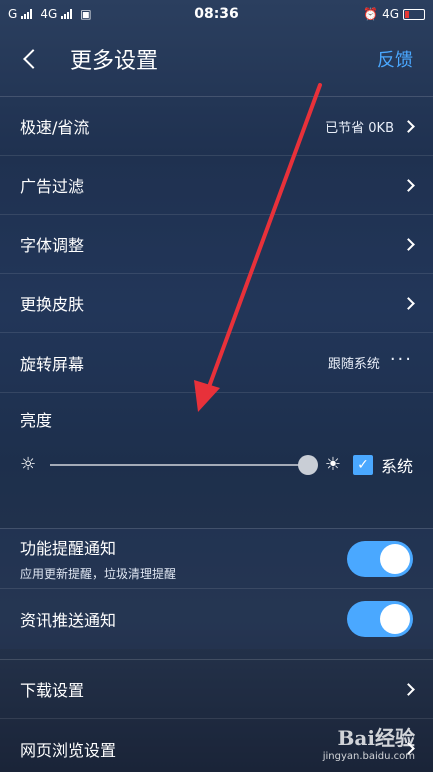 The width and height of the screenshot is (433, 772). Describe the element at coordinates (184, 465) in the screenshot. I see `brightness-slider` at that location.